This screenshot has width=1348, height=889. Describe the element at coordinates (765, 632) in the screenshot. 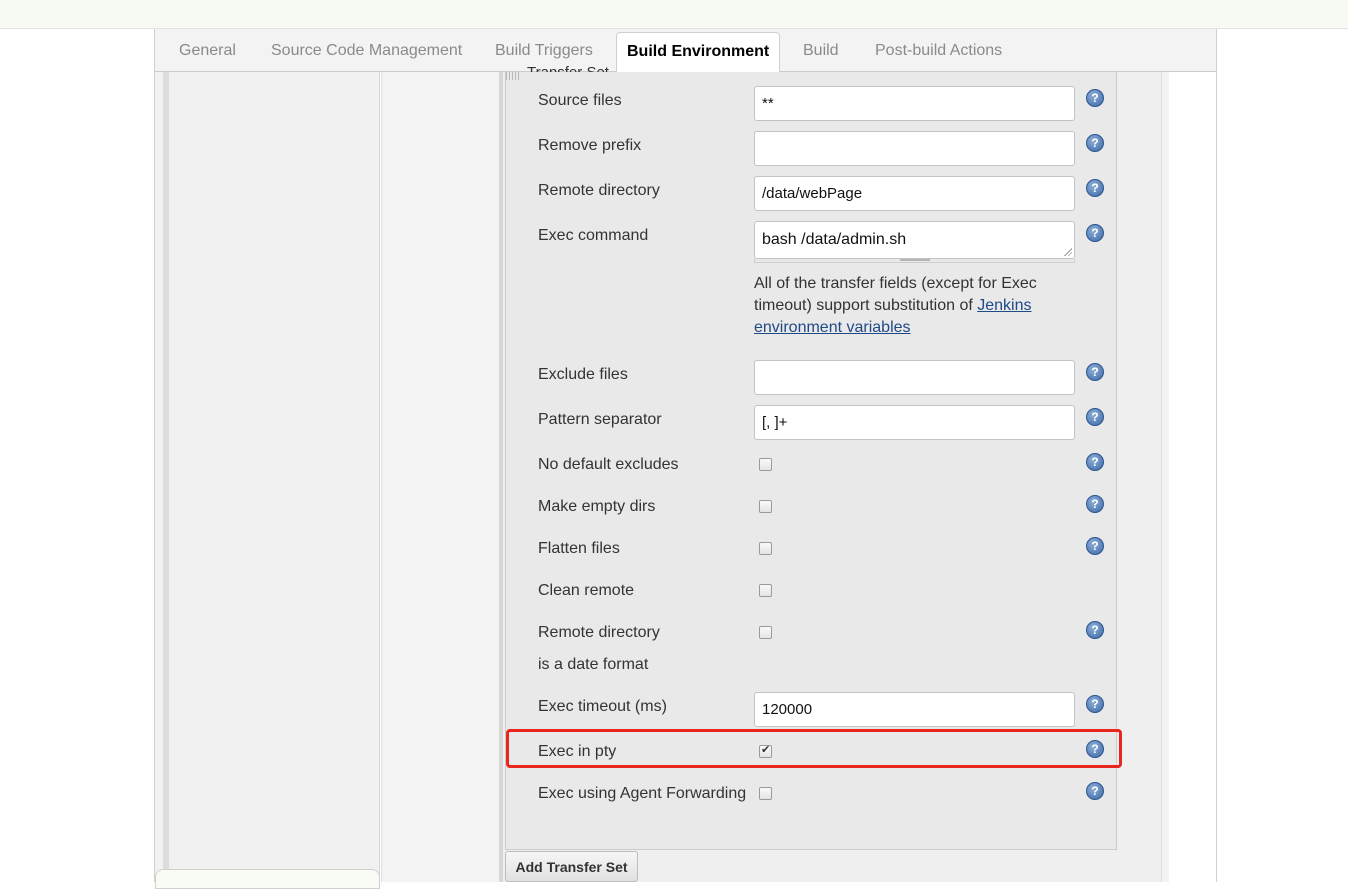

I see `remote-directory-date-checkbox` at that location.